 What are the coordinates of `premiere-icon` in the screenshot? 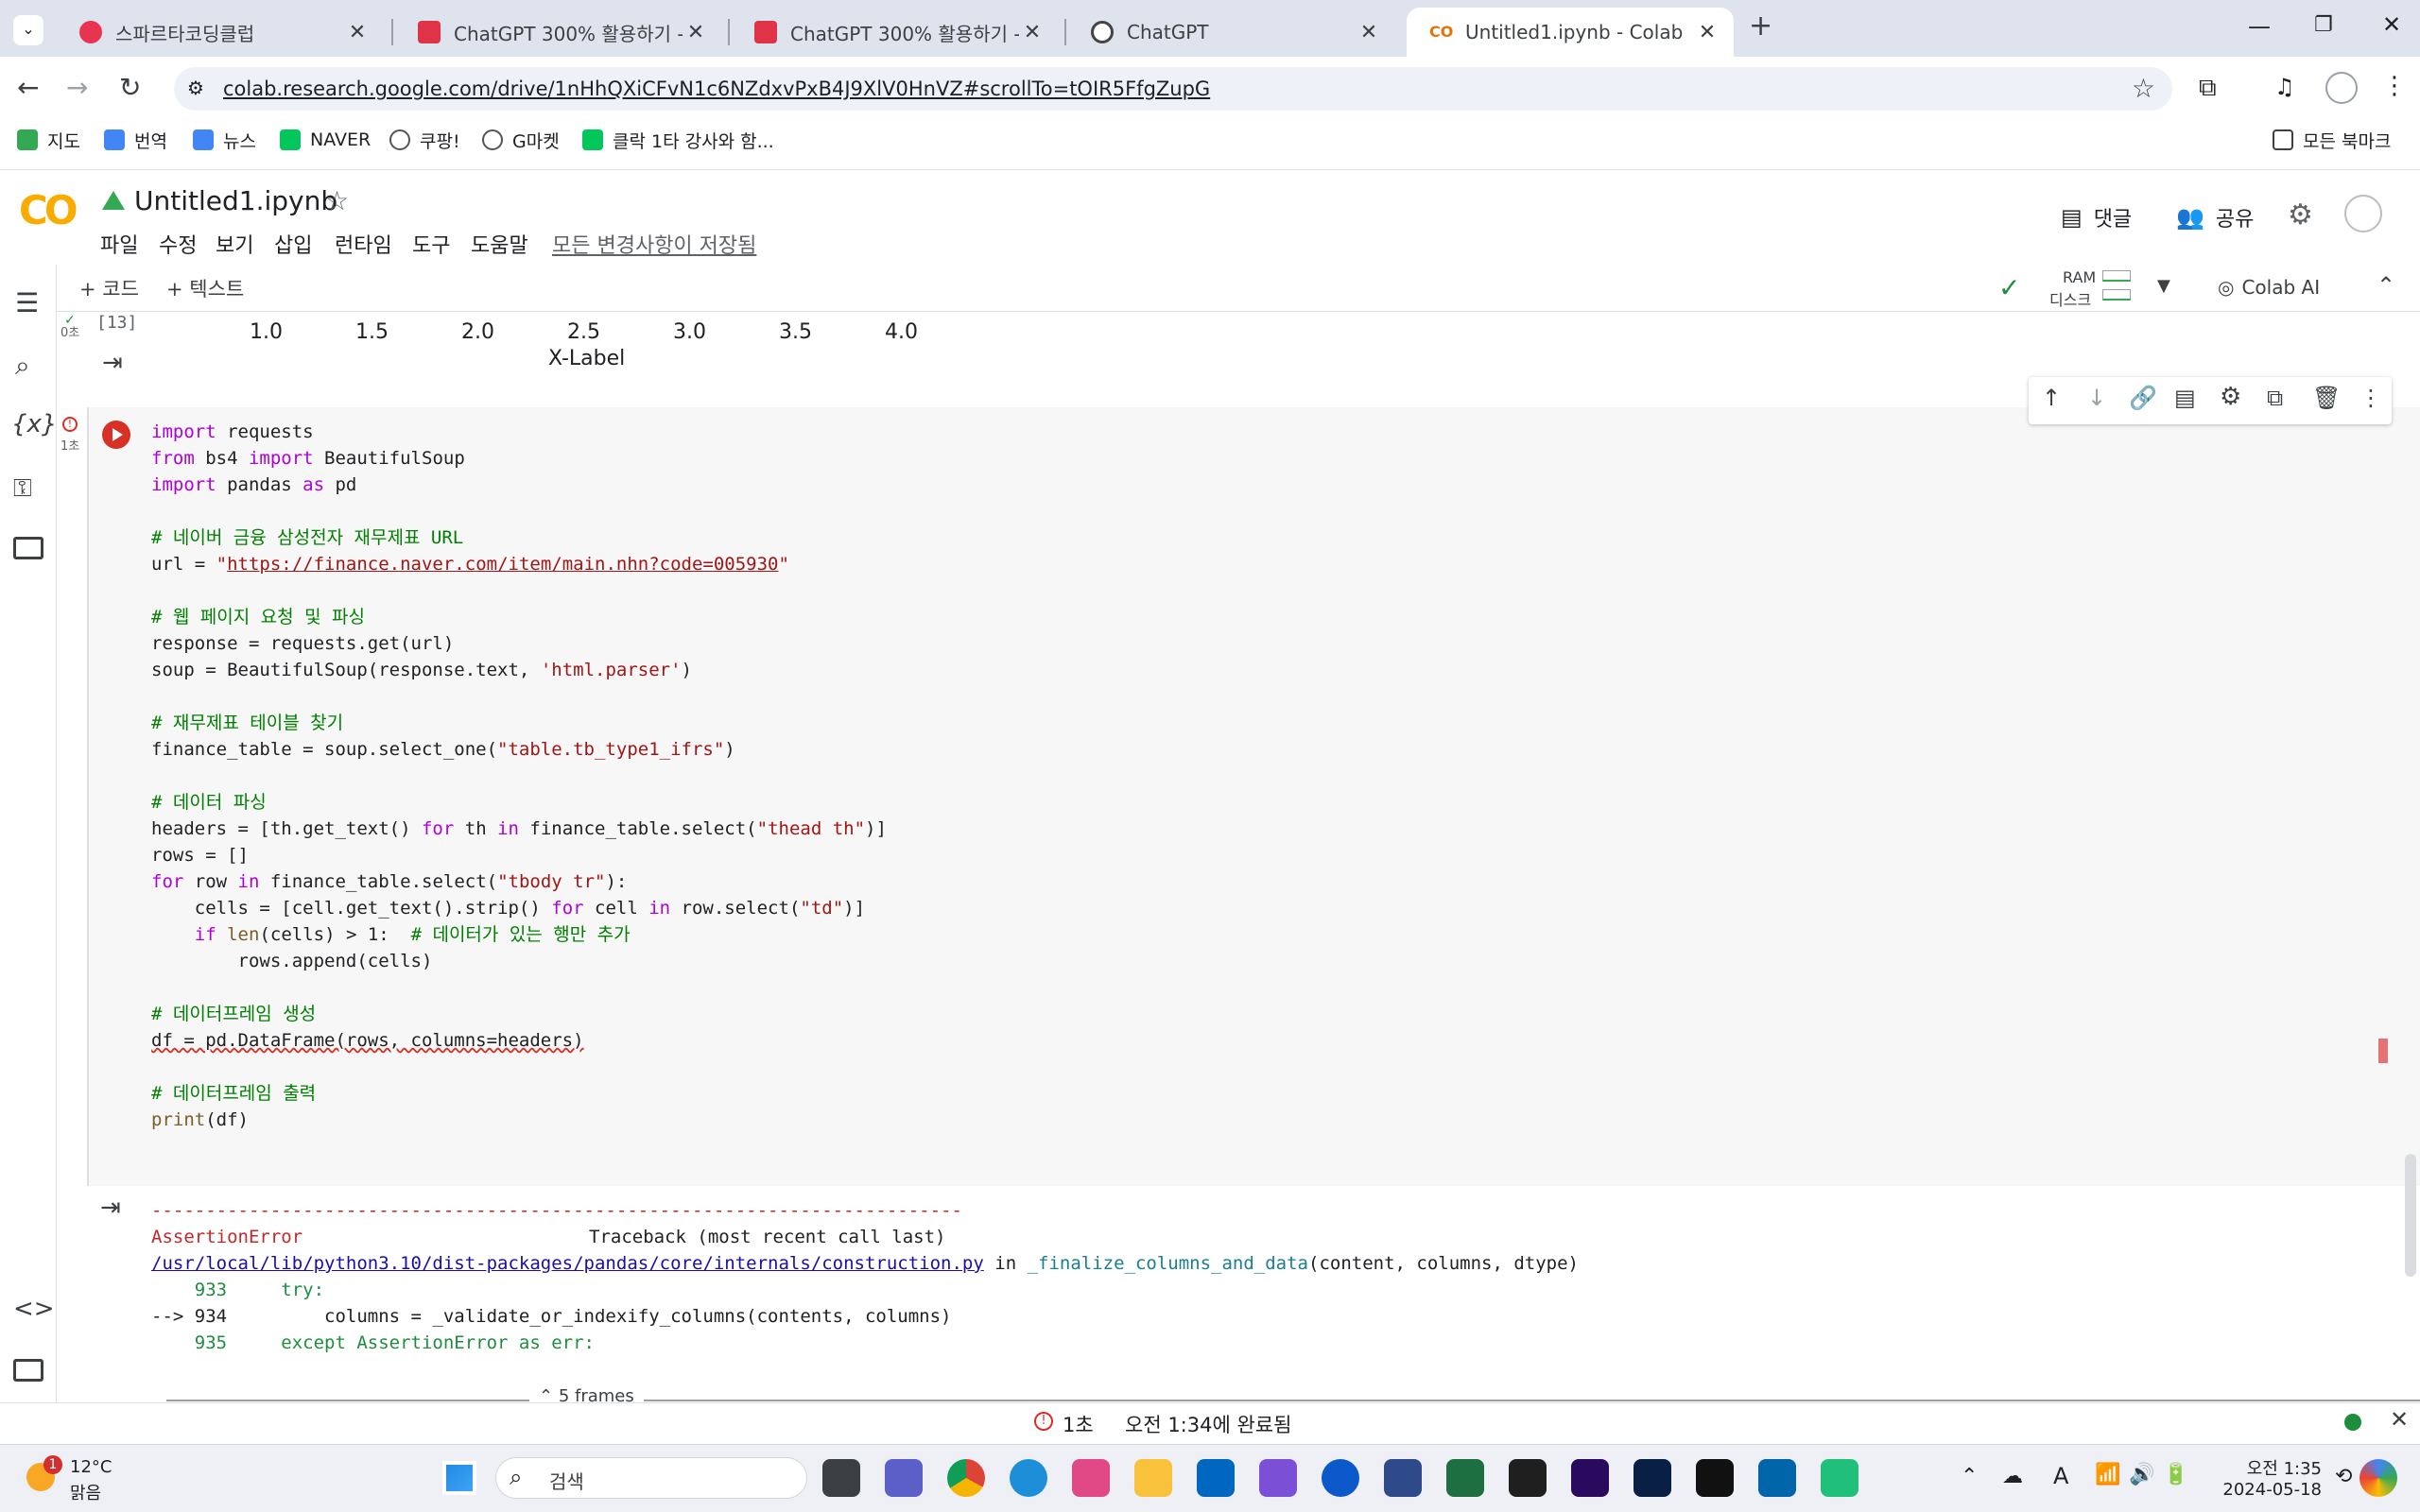 It's located at (1590, 1478).